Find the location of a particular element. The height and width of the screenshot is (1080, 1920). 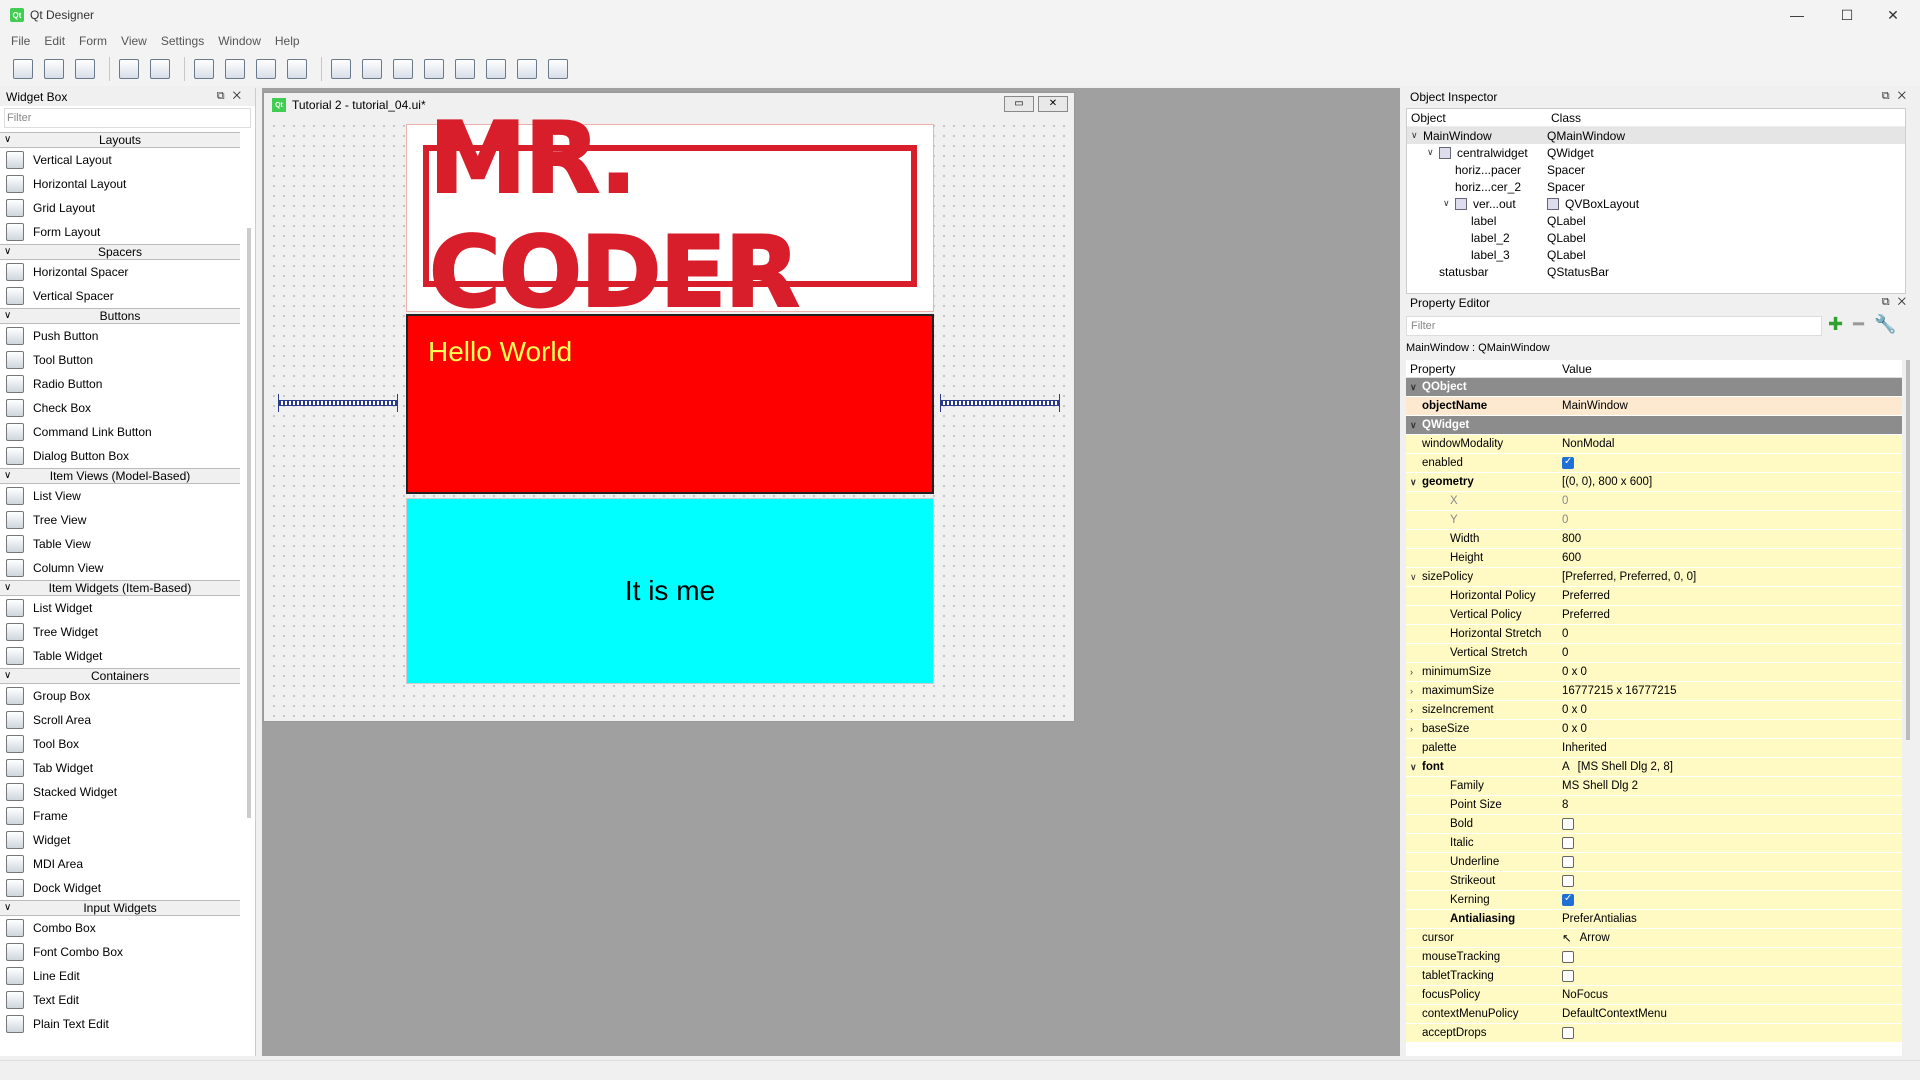

maximize-button: ☐ is located at coordinates (1847, 15).